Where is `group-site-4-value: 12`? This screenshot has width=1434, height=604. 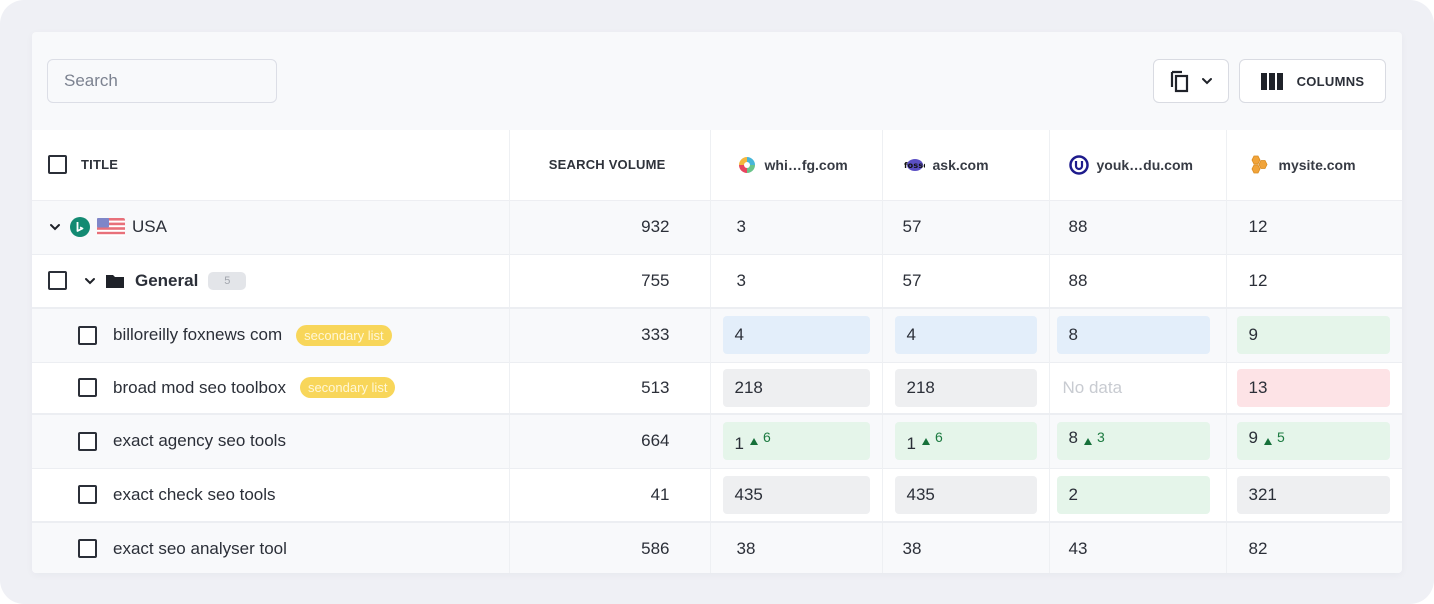 group-site-4-value: 12 is located at coordinates (1258, 280).